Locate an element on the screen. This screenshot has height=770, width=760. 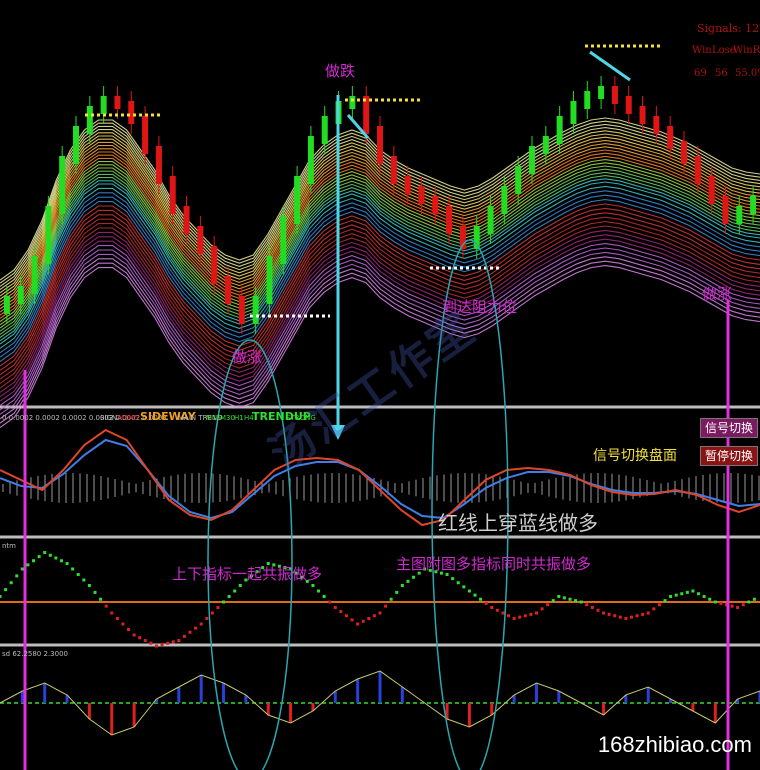
rsi-indicator is located at coordinates (380, 703).